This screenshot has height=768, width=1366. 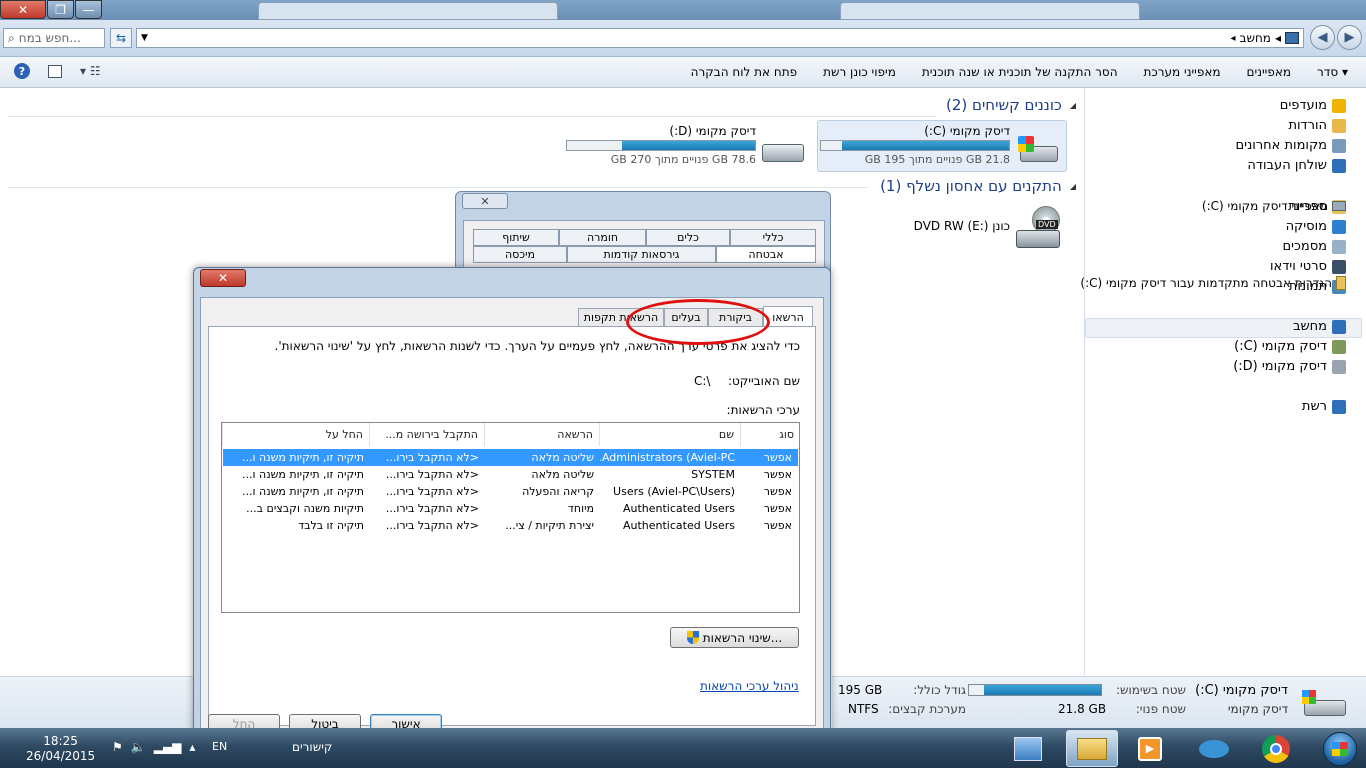 What do you see at coordinates (1028, 748) in the screenshot?
I see `taskbar-control-panel` at bounding box center [1028, 748].